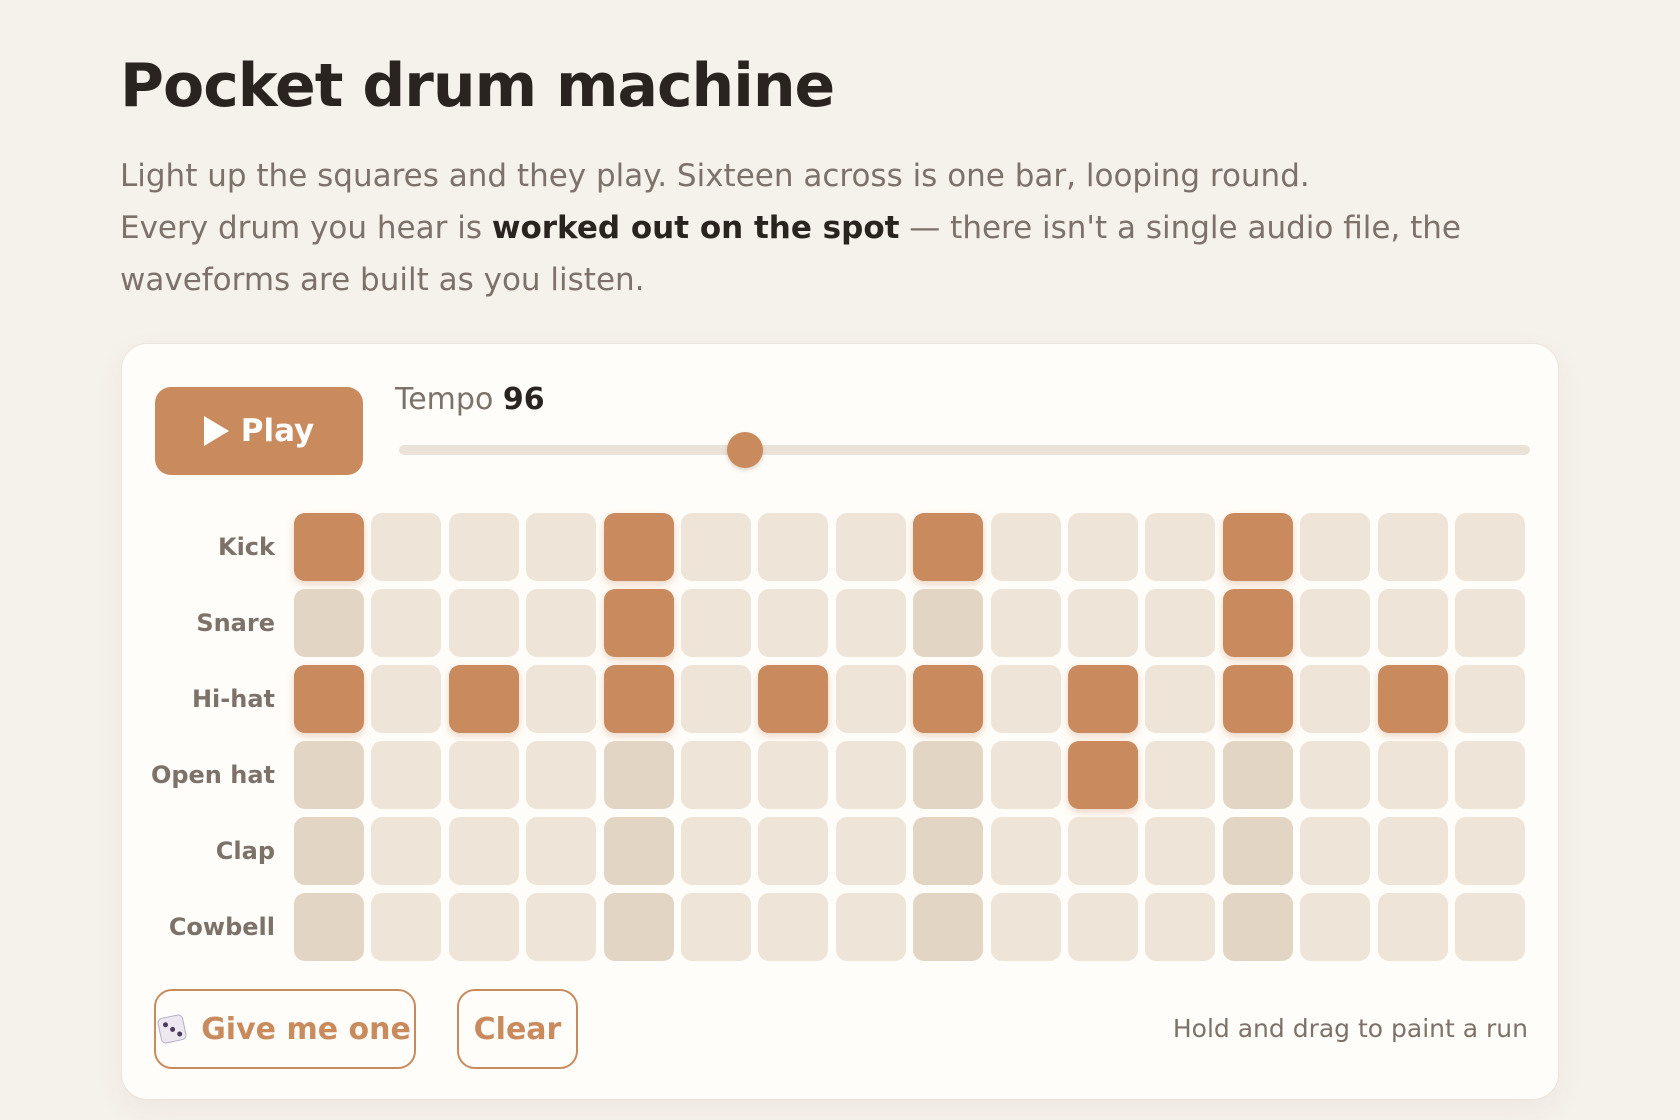 The height and width of the screenshot is (1120, 1680). Describe the element at coordinates (745, 450) in the screenshot. I see `tempo-slider-thumb` at that location.